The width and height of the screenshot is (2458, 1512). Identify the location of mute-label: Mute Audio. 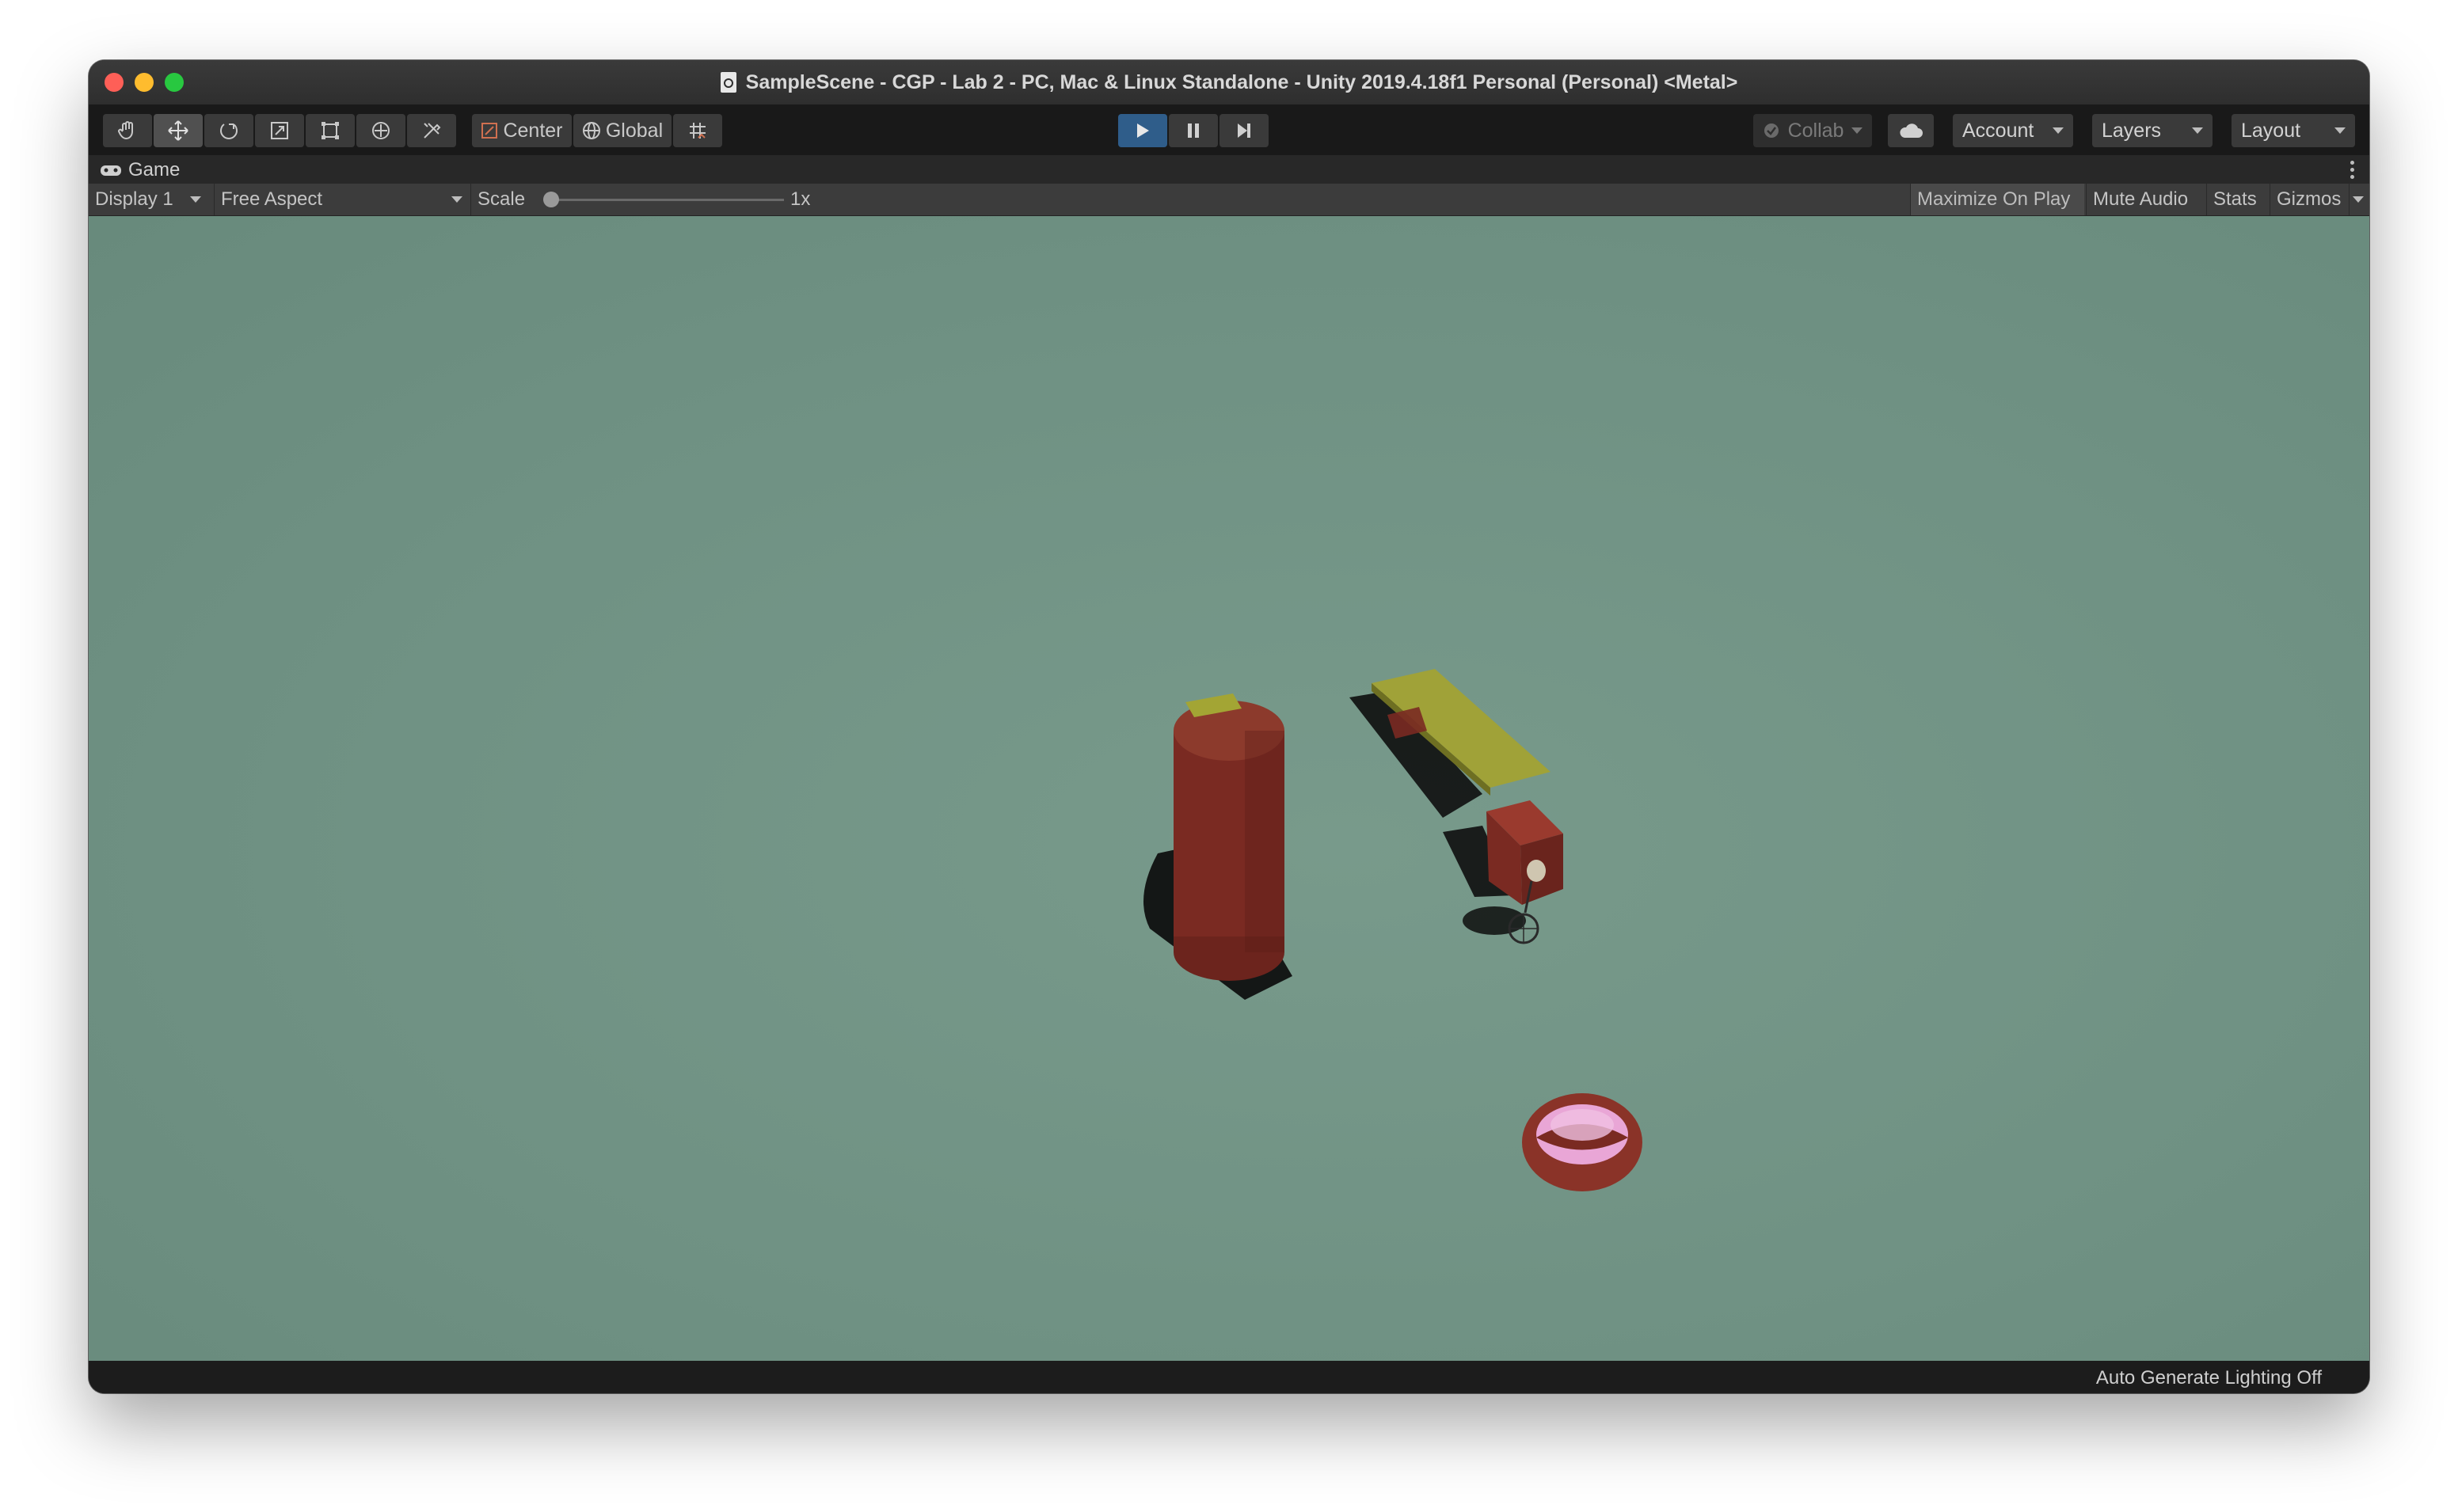
(2141, 199).